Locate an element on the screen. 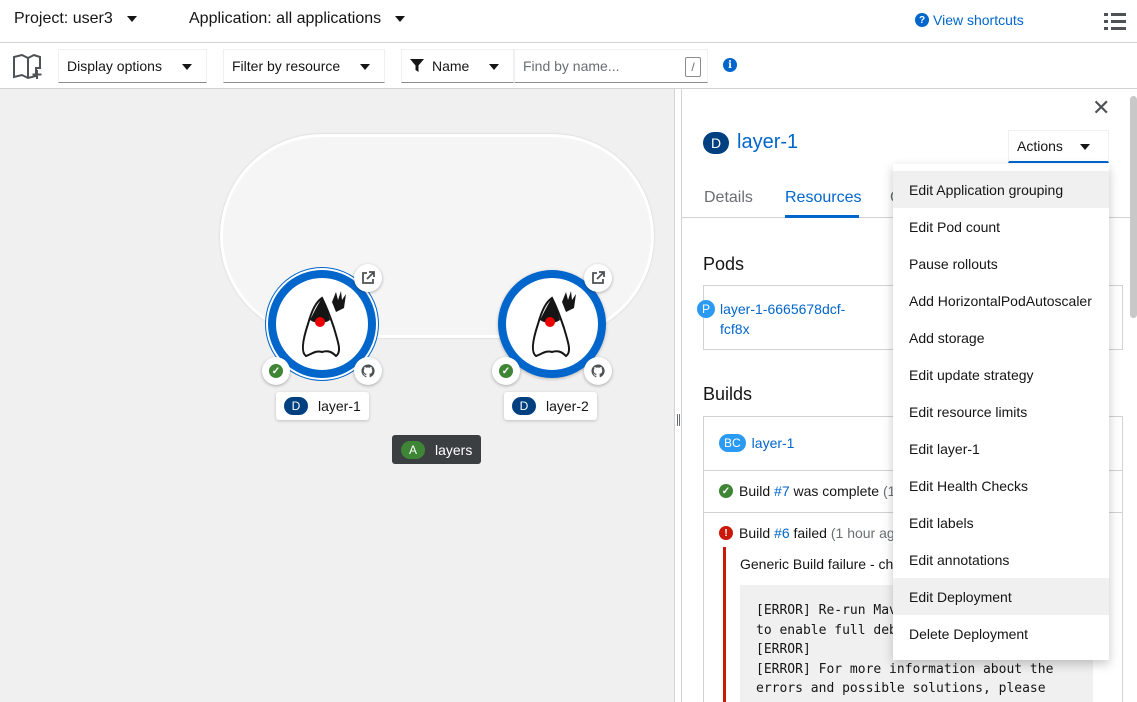 Image resolution: width=1137 pixels, height=702 pixels. project-label: Project: user3 is located at coordinates (63, 18).